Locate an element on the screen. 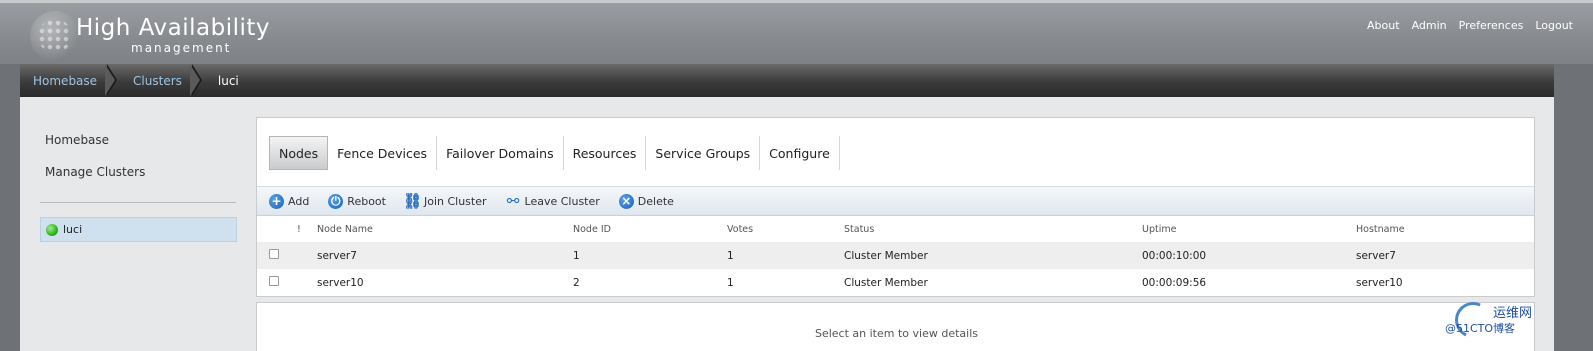 This screenshot has width=1593, height=351. brand-title: High Availability is located at coordinates (173, 28).